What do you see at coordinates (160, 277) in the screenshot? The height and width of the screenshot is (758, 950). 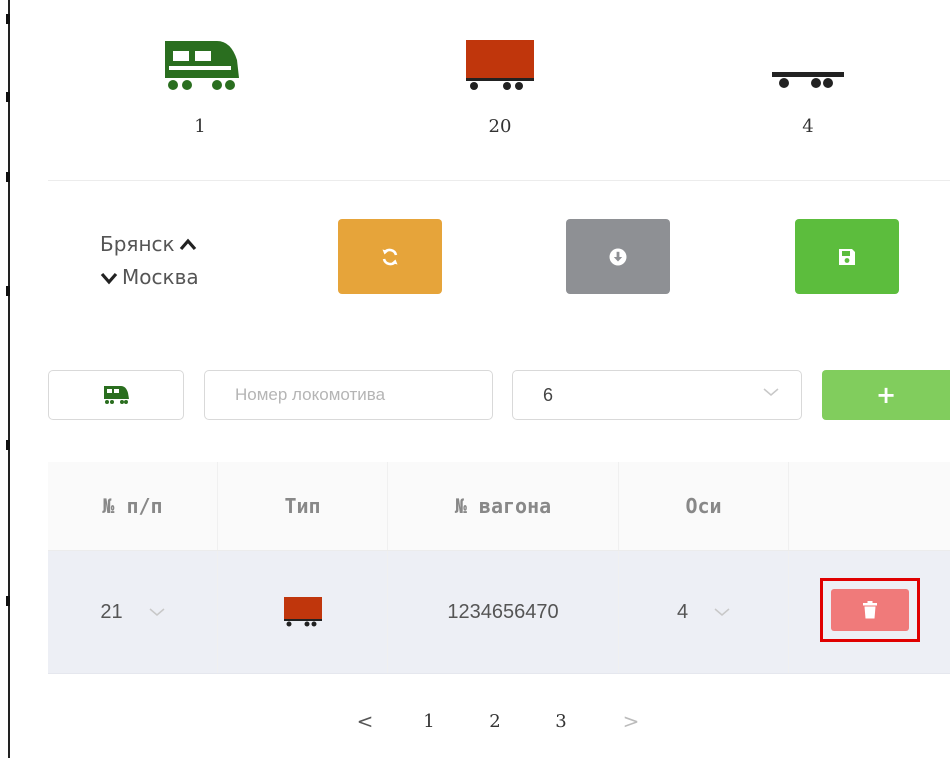 I see `route-to: Москва` at bounding box center [160, 277].